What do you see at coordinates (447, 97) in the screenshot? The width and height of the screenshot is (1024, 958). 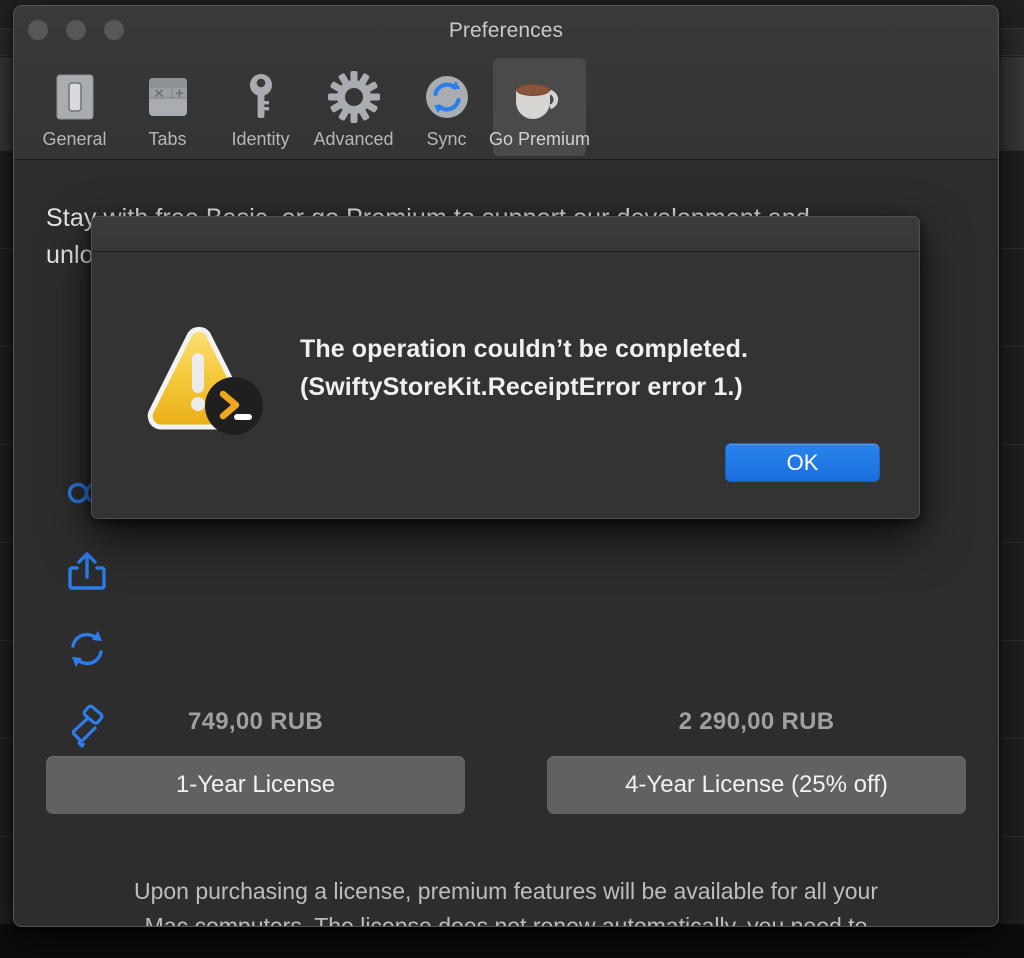 I see `sync-circle-icon` at bounding box center [447, 97].